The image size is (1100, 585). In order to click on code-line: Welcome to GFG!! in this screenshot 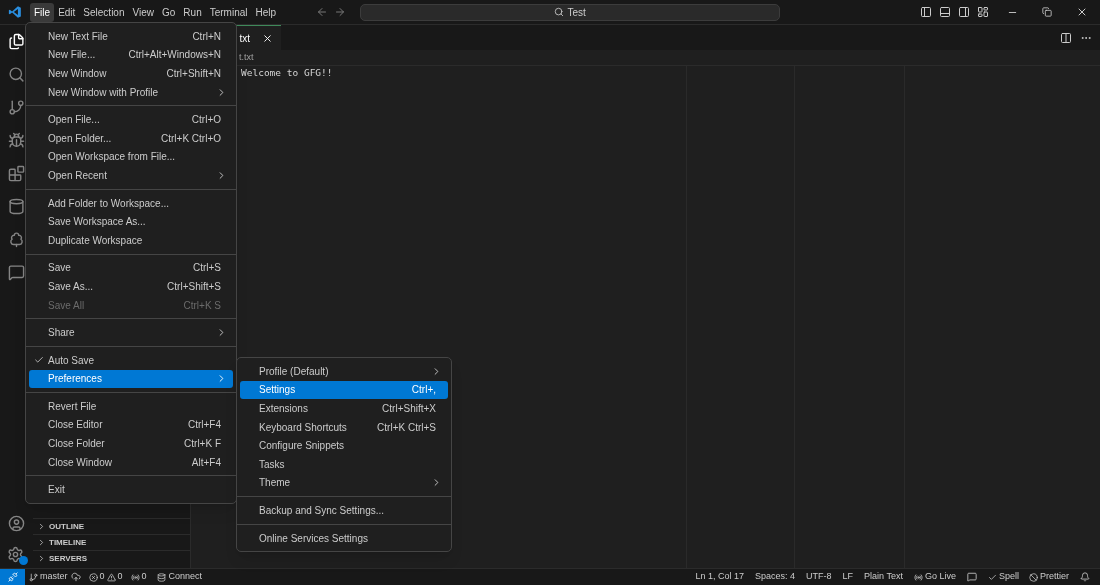, I will do `click(287, 73)`.